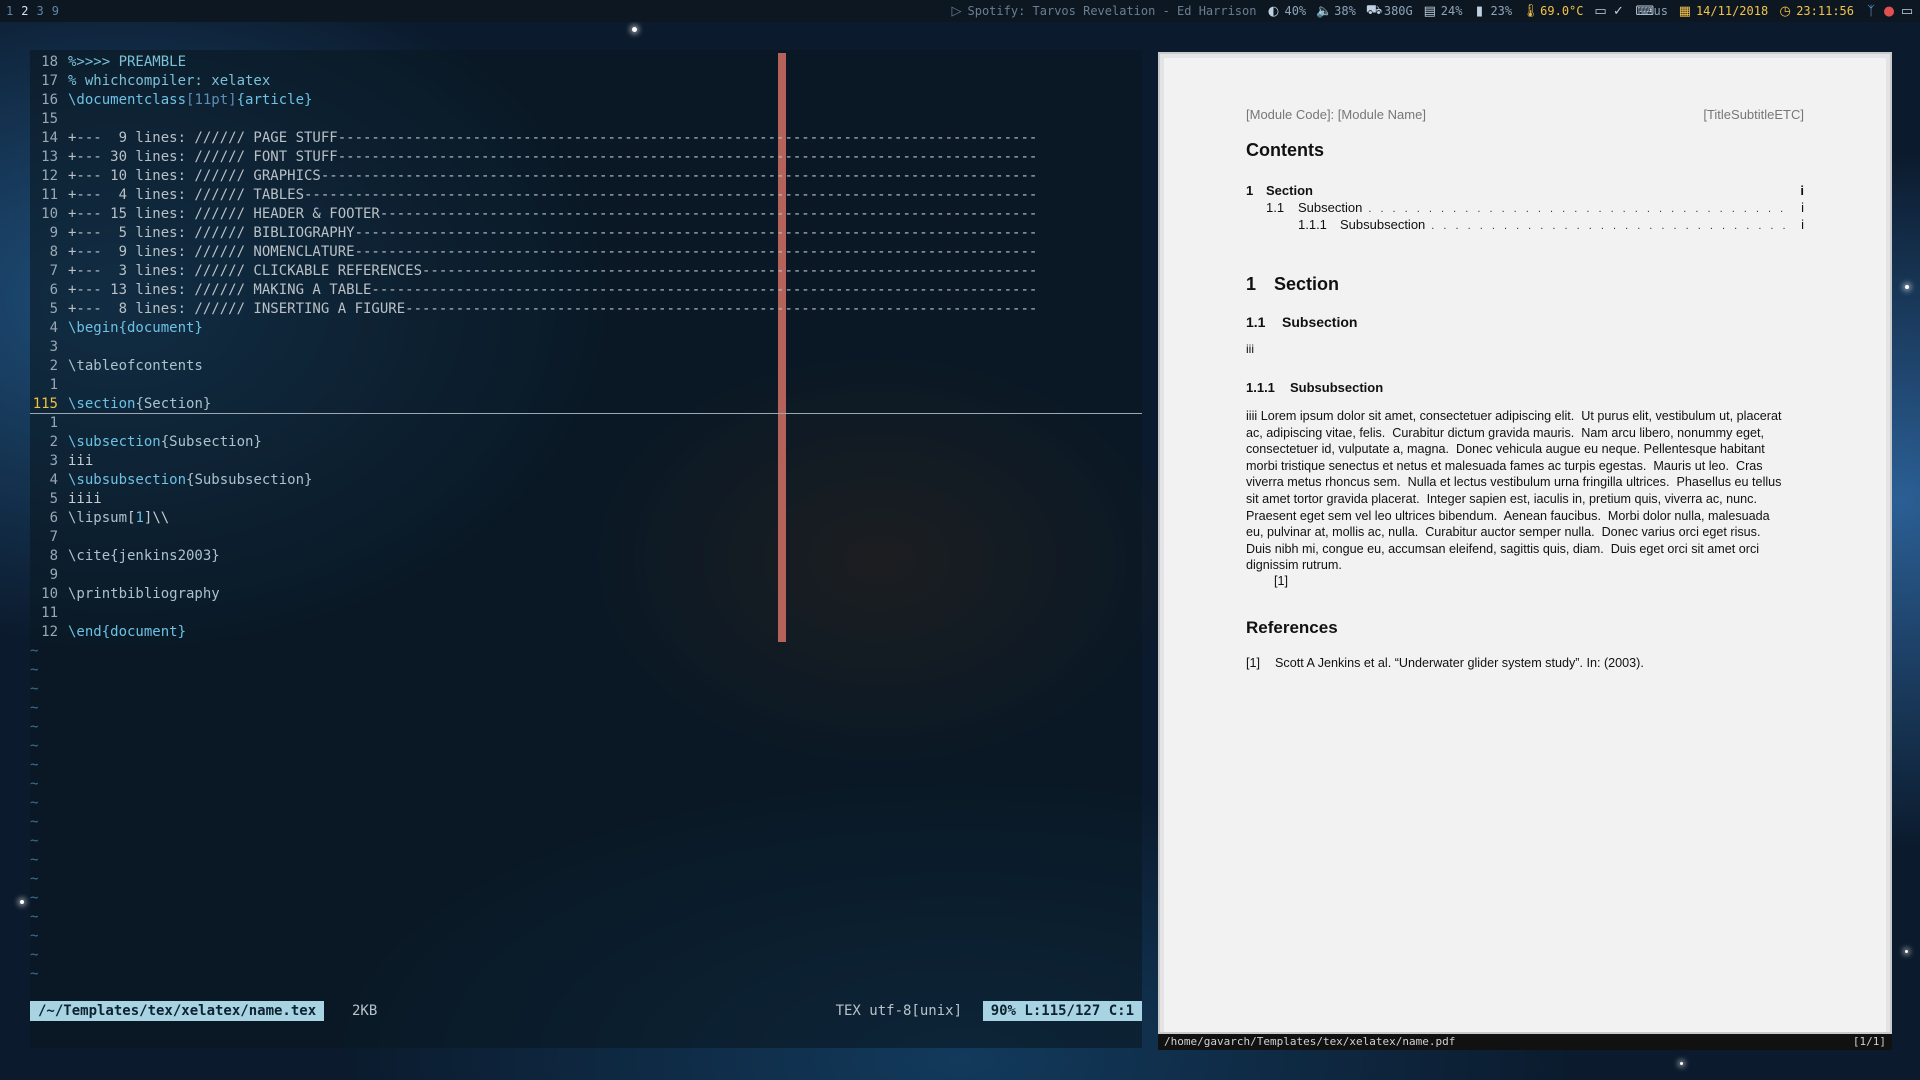  What do you see at coordinates (1907, 11) in the screenshot?
I see `clipboard-icon: ▭` at bounding box center [1907, 11].